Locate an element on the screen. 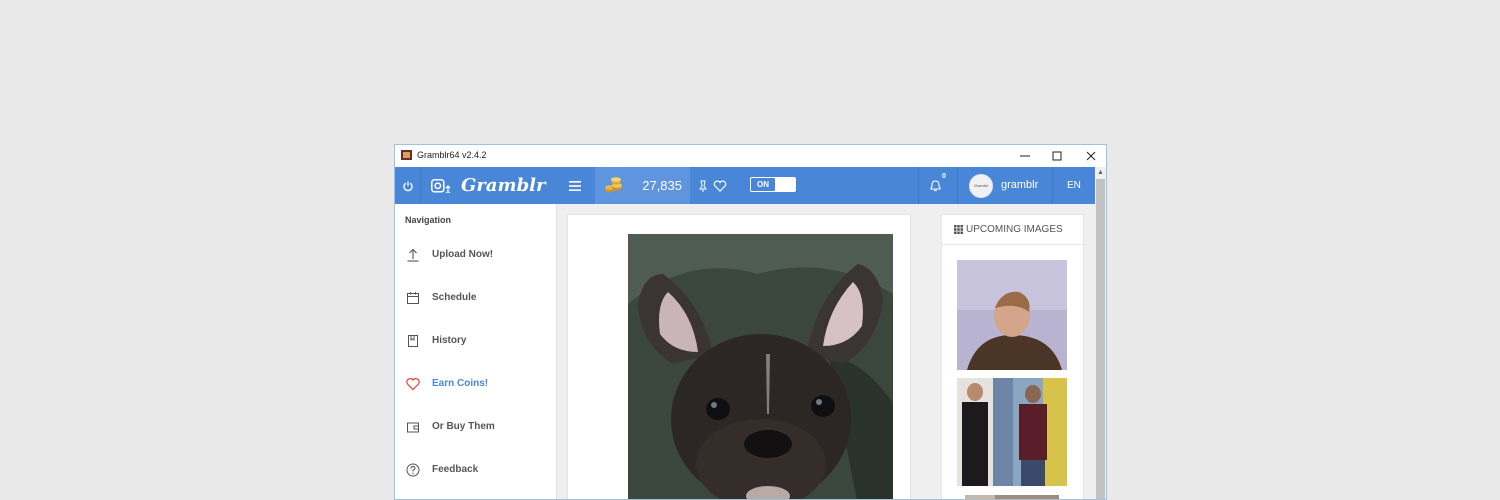 This screenshot has width=1500, height=500. question-circle-icon is located at coordinates (413, 470).